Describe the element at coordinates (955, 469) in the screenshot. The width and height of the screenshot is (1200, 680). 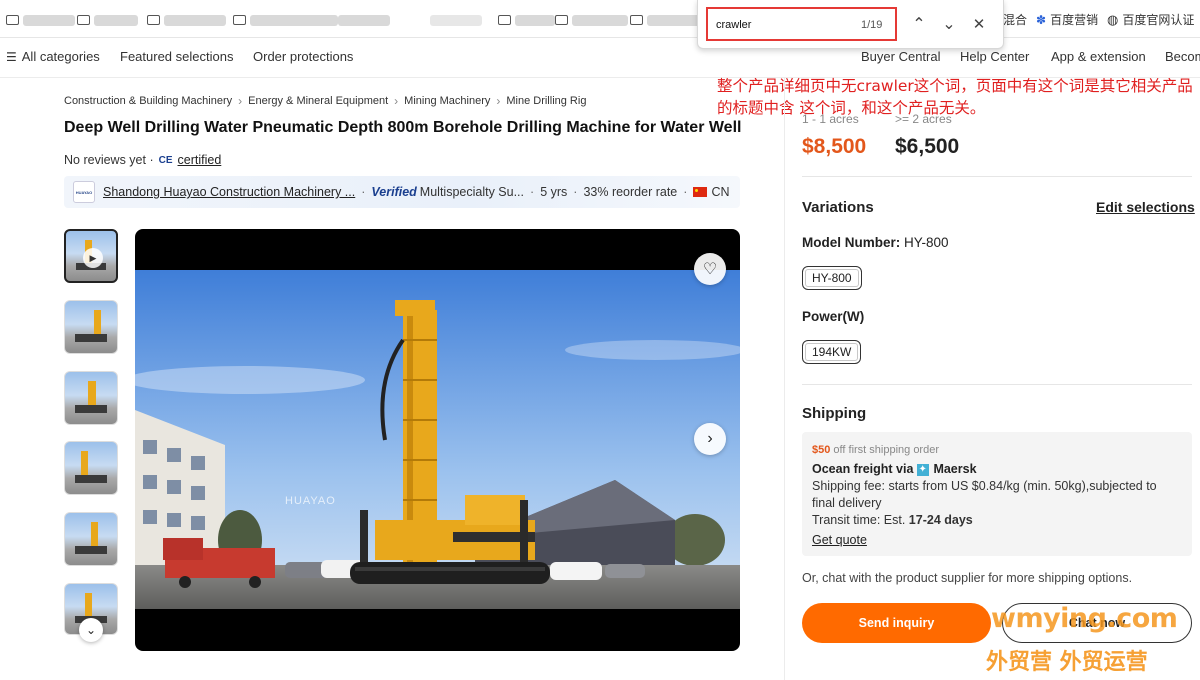
I see `carrier-name: Maersk` at that location.